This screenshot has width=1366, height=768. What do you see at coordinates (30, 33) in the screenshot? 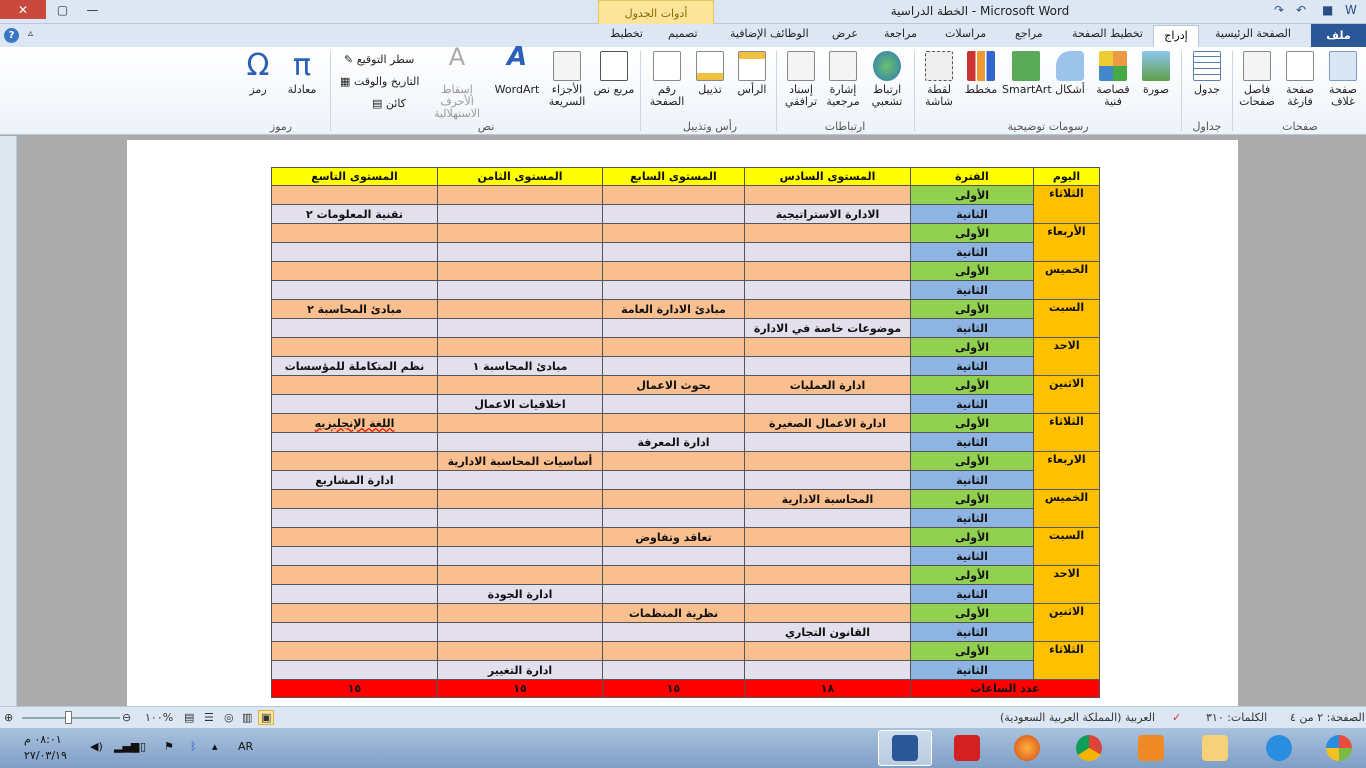
I see `collapse-ribbon-icon: ▵` at bounding box center [30, 33].